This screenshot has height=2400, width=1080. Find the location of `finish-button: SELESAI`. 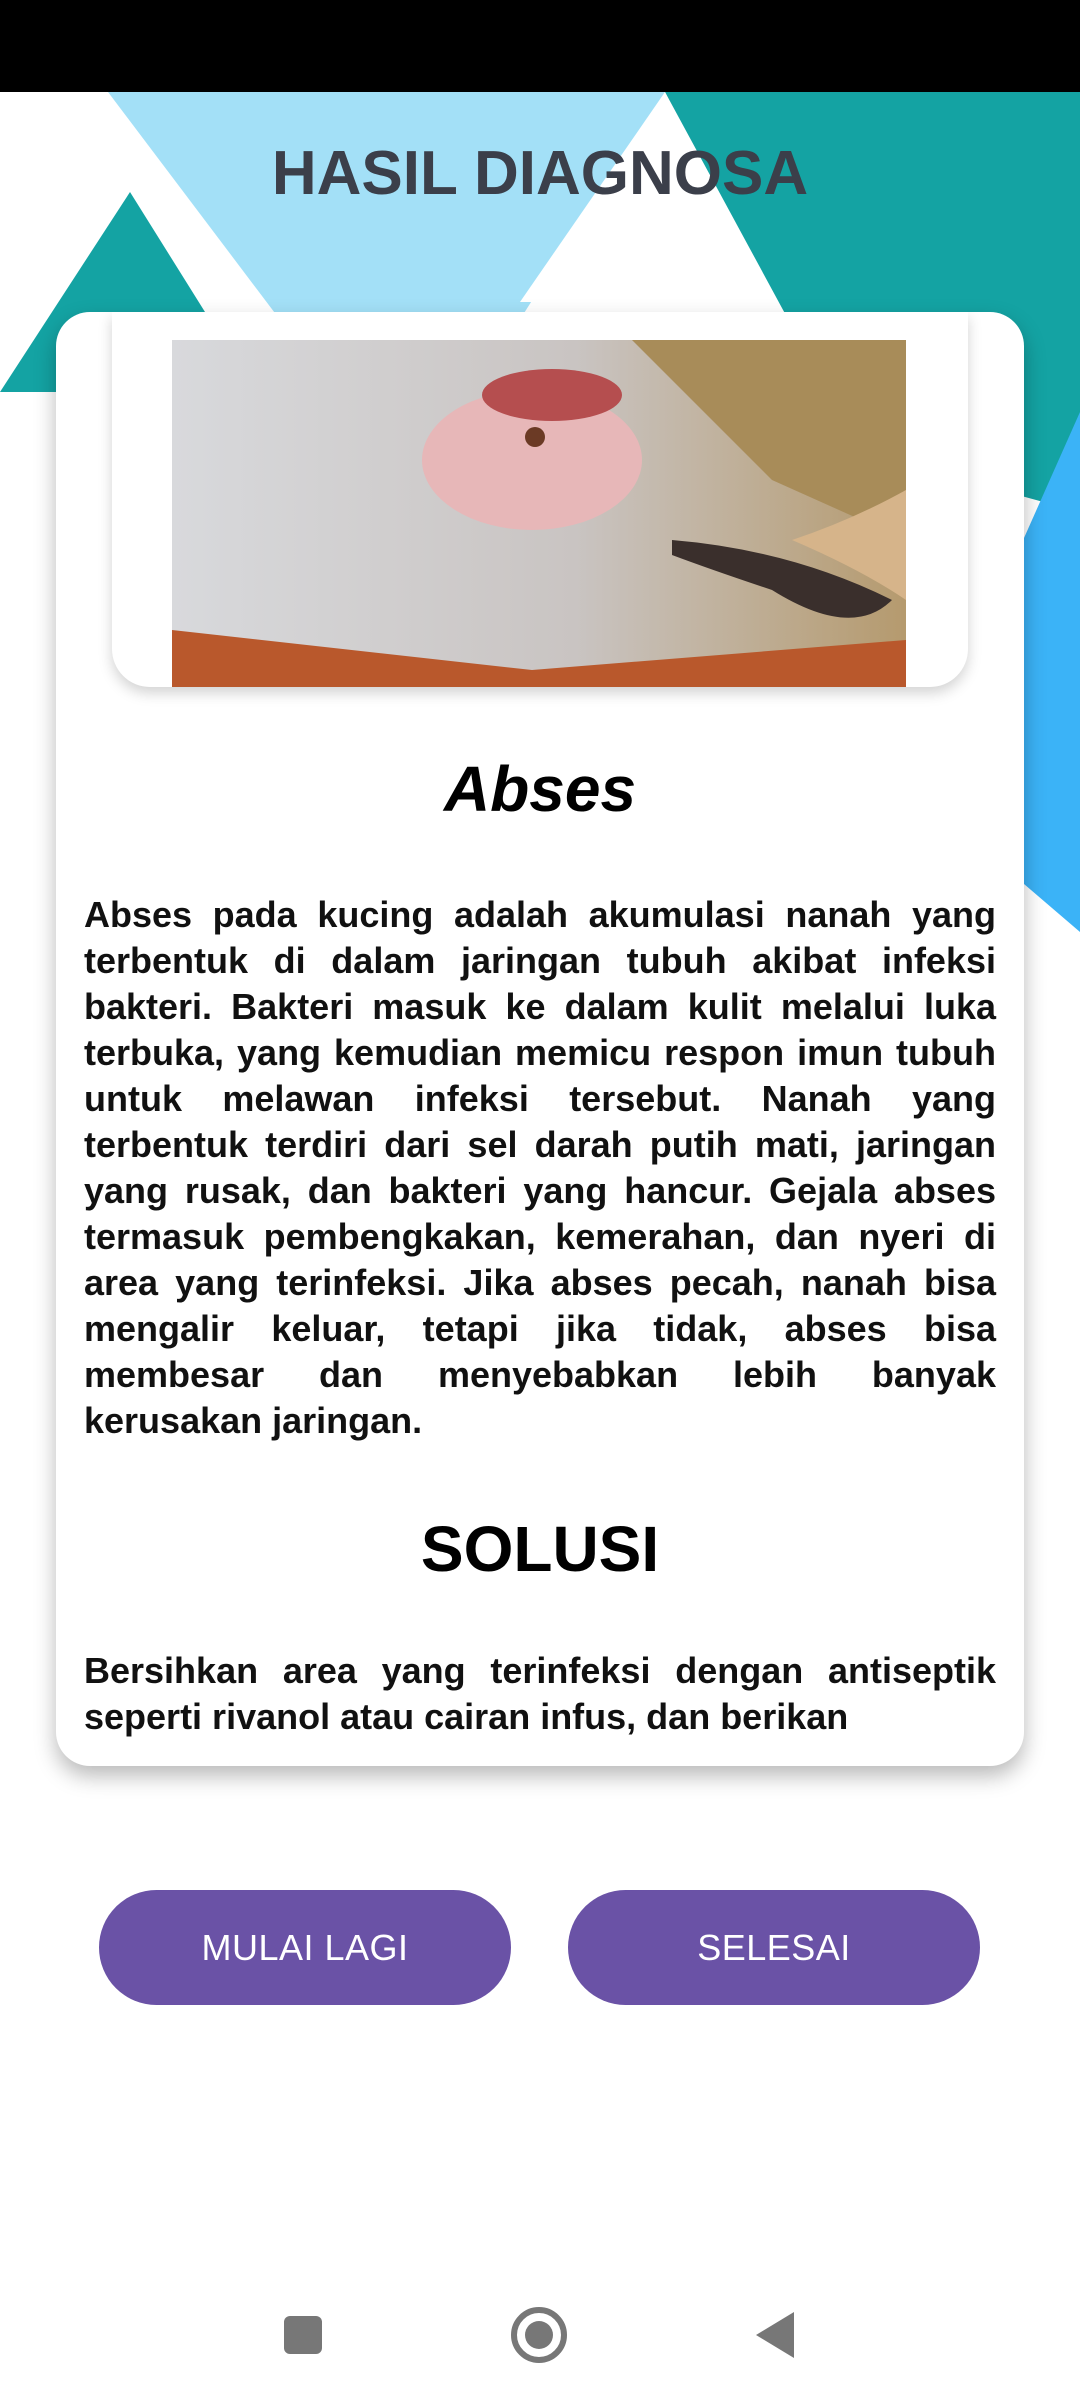

finish-button: SELESAI is located at coordinates (774, 1947).